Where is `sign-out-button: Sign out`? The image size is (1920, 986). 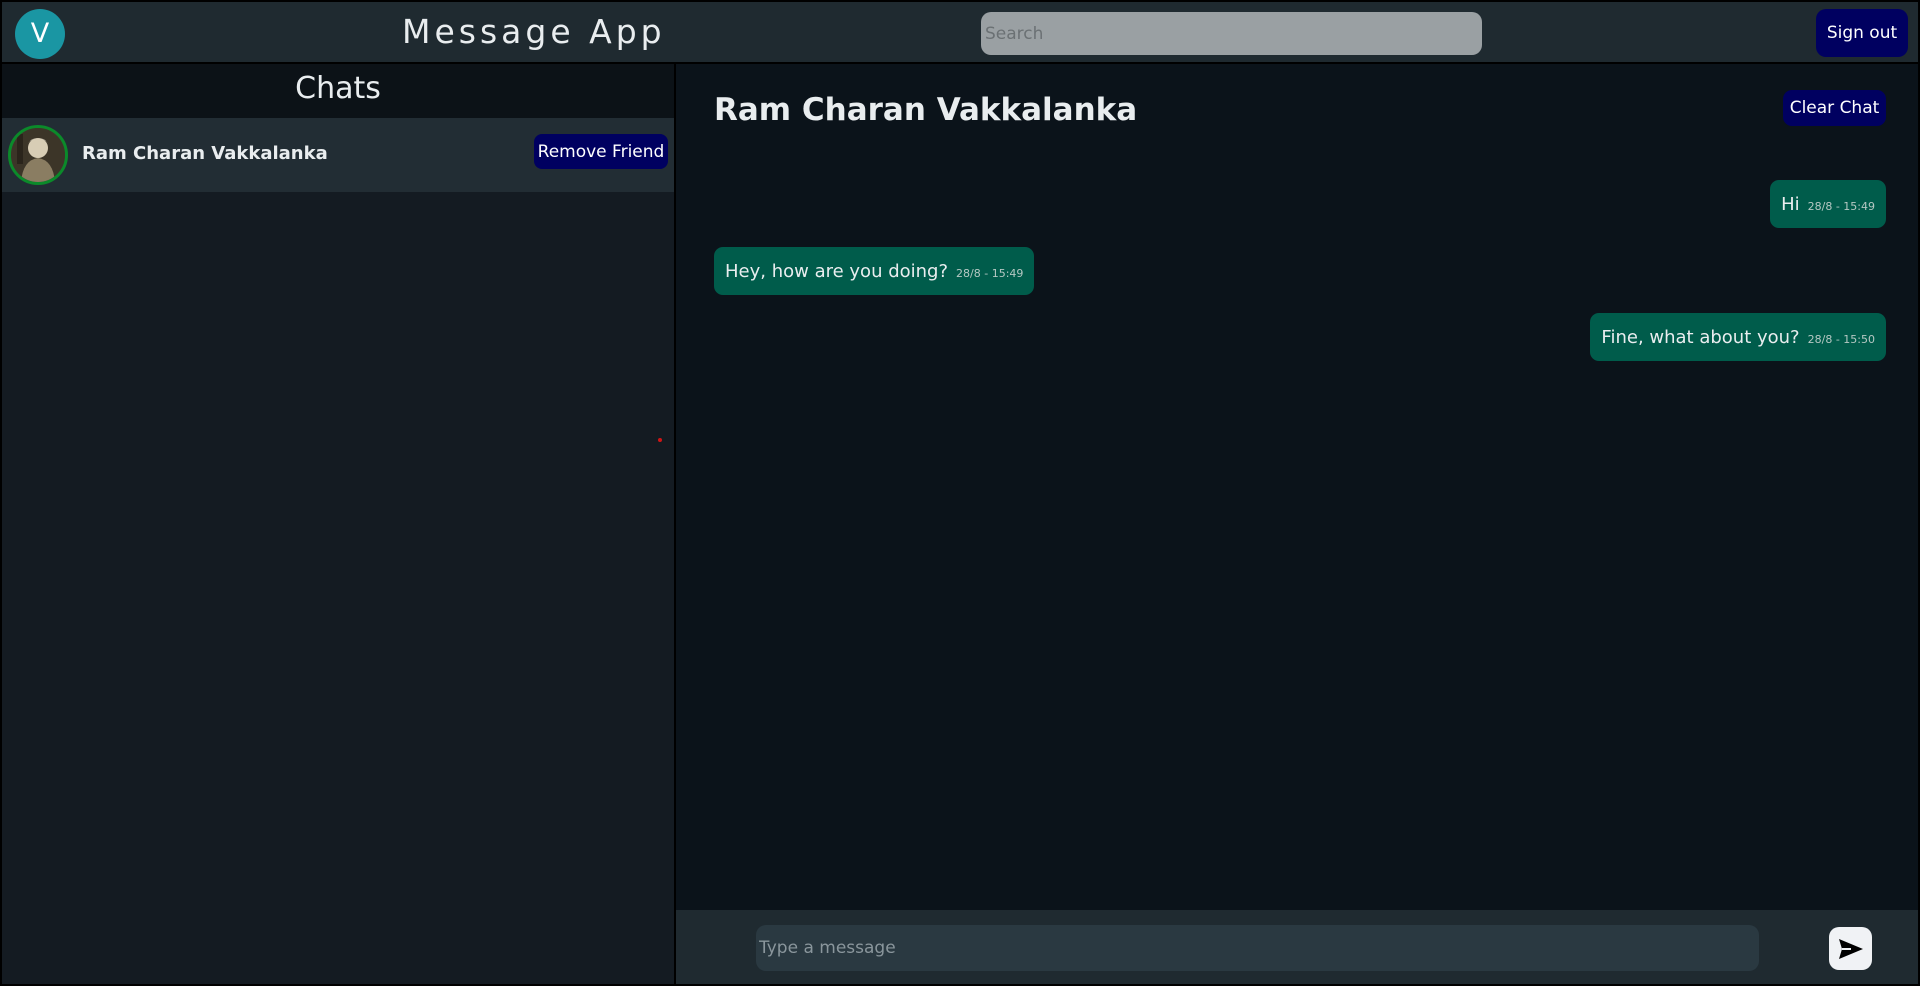
sign-out-button: Sign out is located at coordinates (1862, 33).